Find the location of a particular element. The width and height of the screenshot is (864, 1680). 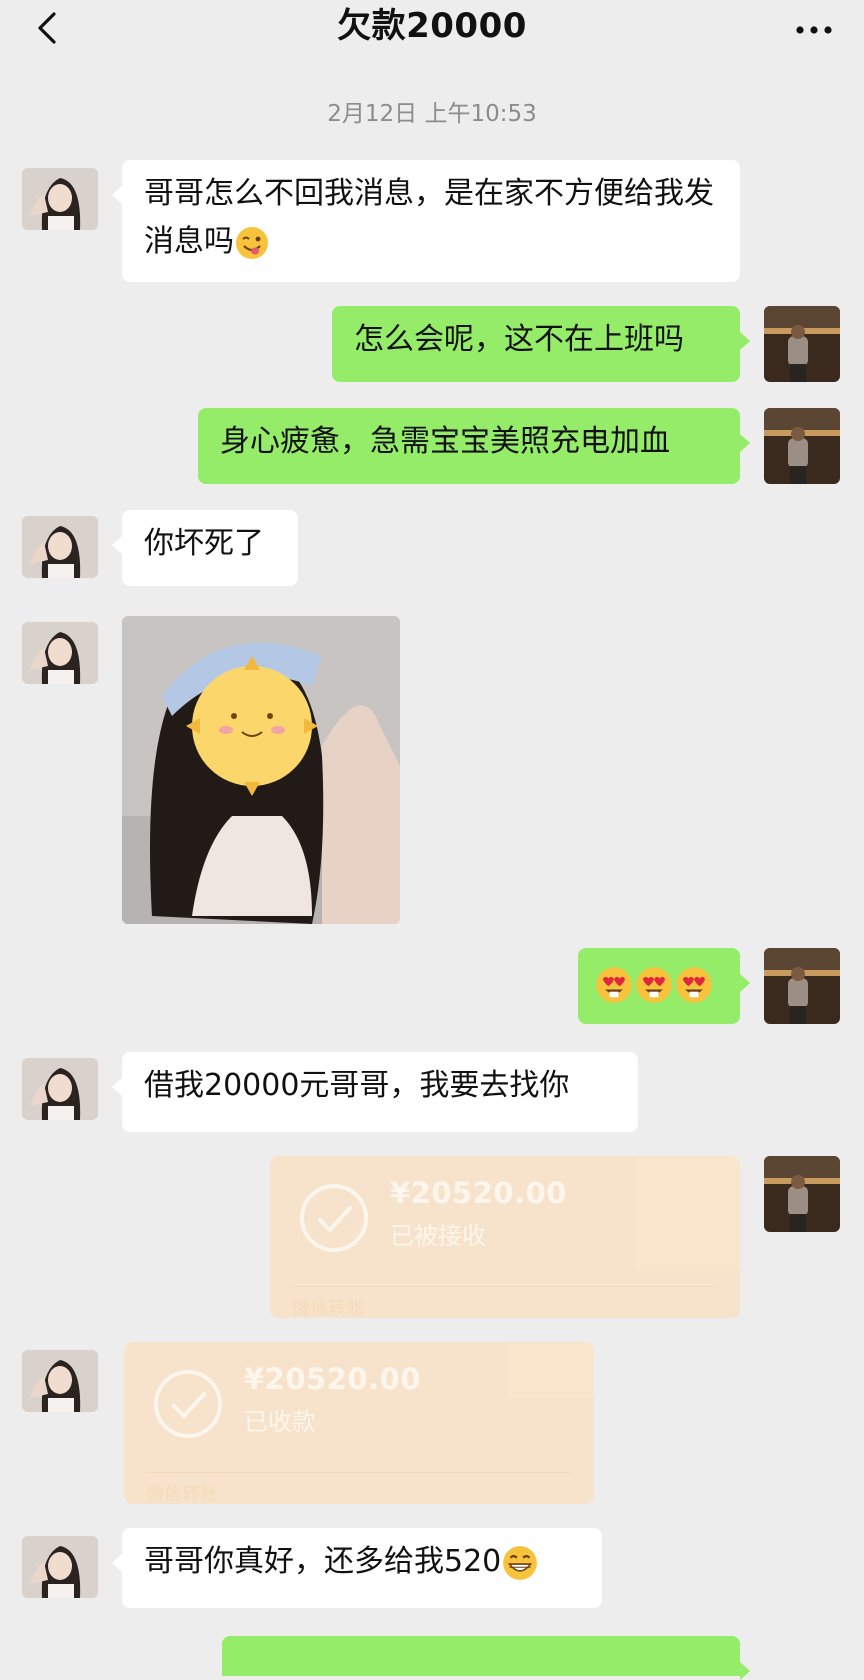

message-bubble-incoming: 哥哥怎么不回我消息，是在家不方便给我发消息吗 is located at coordinates (426, 221).